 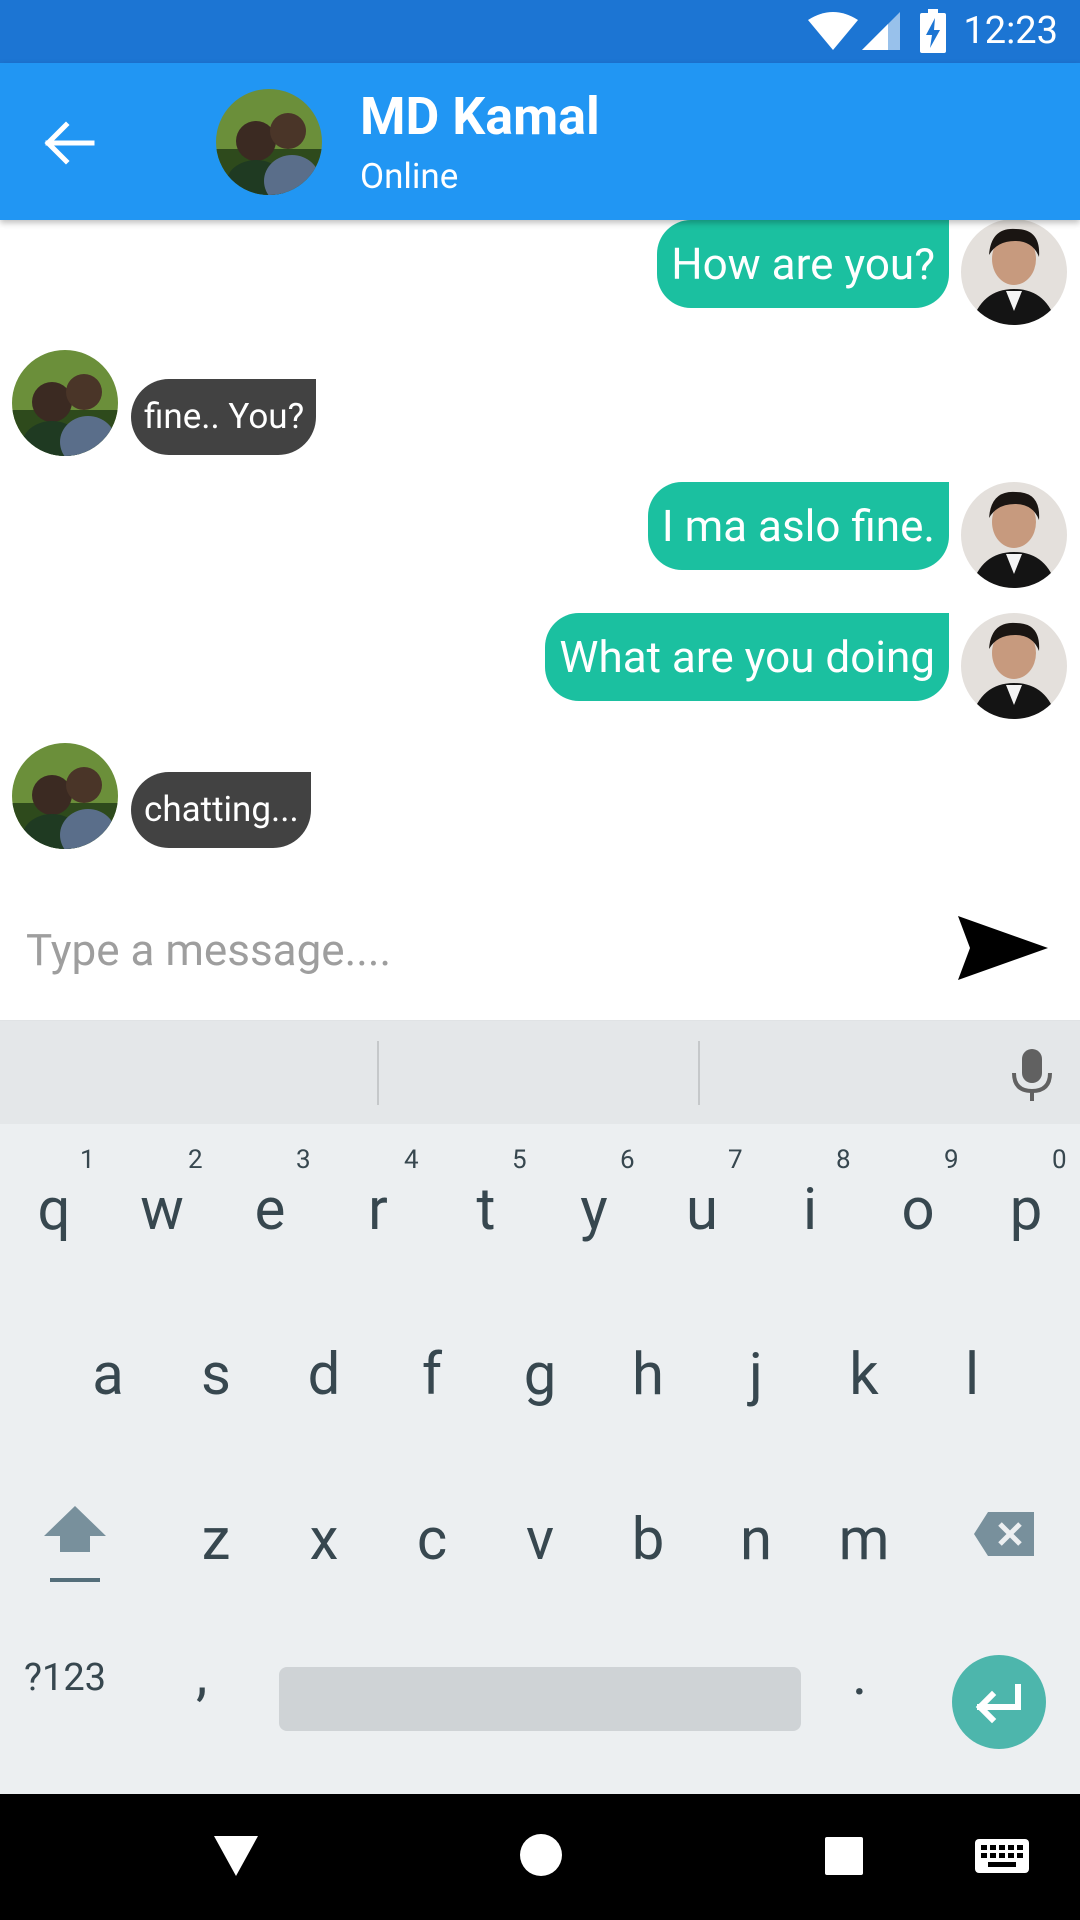 I want to click on key-label: j, so click(x=756, y=1375).